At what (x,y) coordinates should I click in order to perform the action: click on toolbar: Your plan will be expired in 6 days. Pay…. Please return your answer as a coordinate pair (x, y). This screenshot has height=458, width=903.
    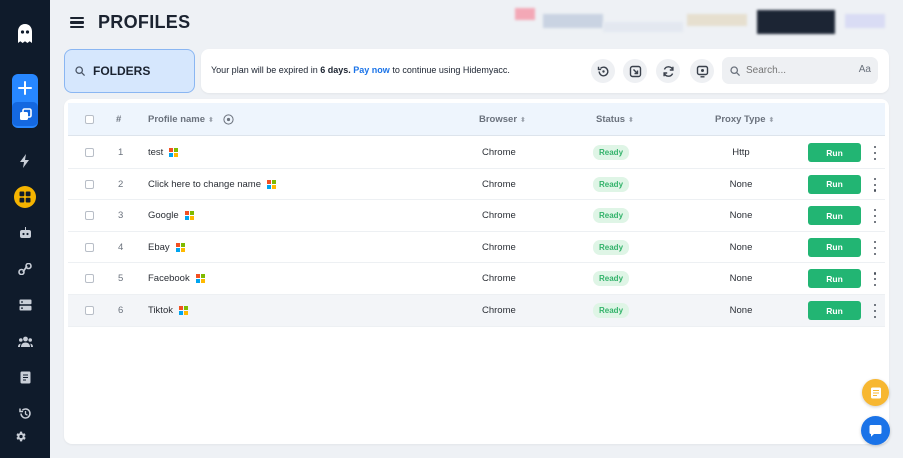
    Looking at the image, I should click on (545, 71).